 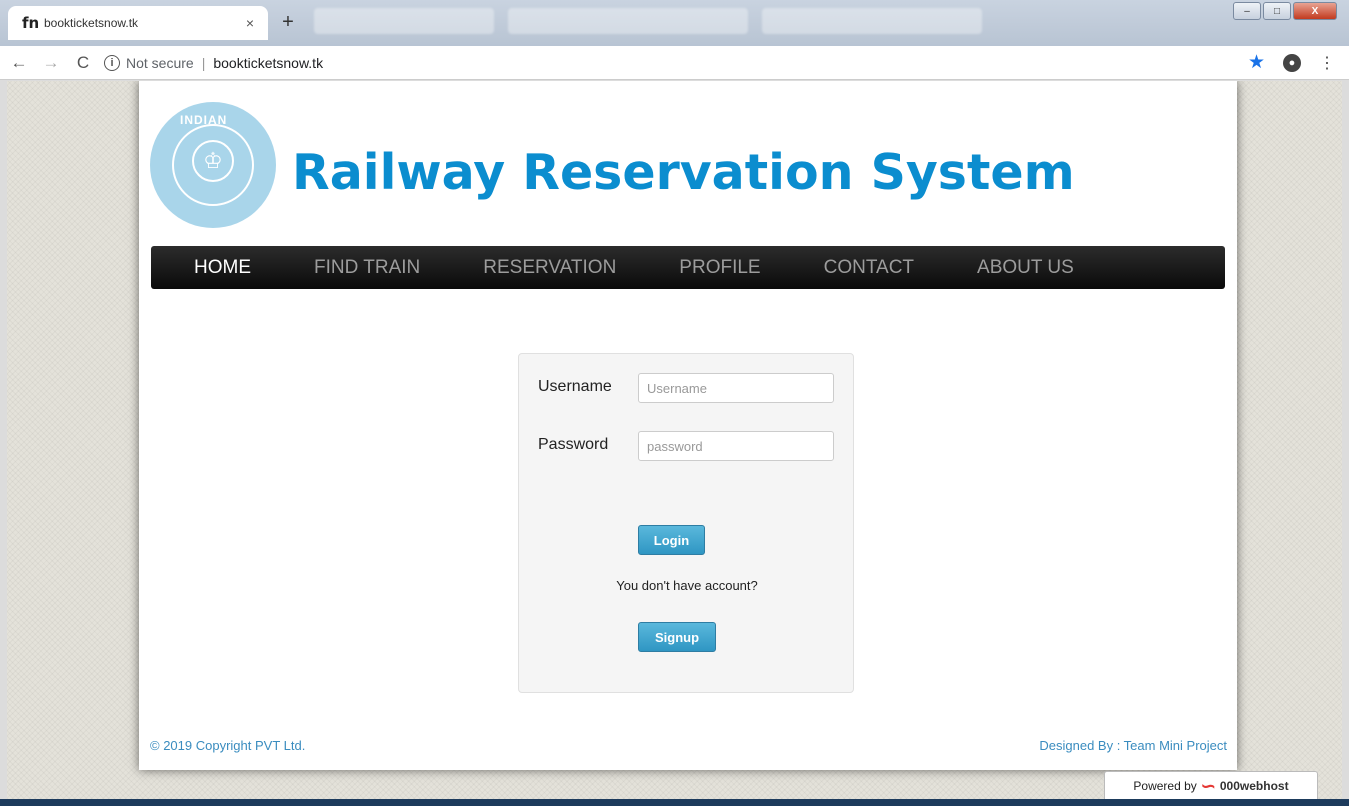 What do you see at coordinates (736, 446) in the screenshot?
I see `password-input` at bounding box center [736, 446].